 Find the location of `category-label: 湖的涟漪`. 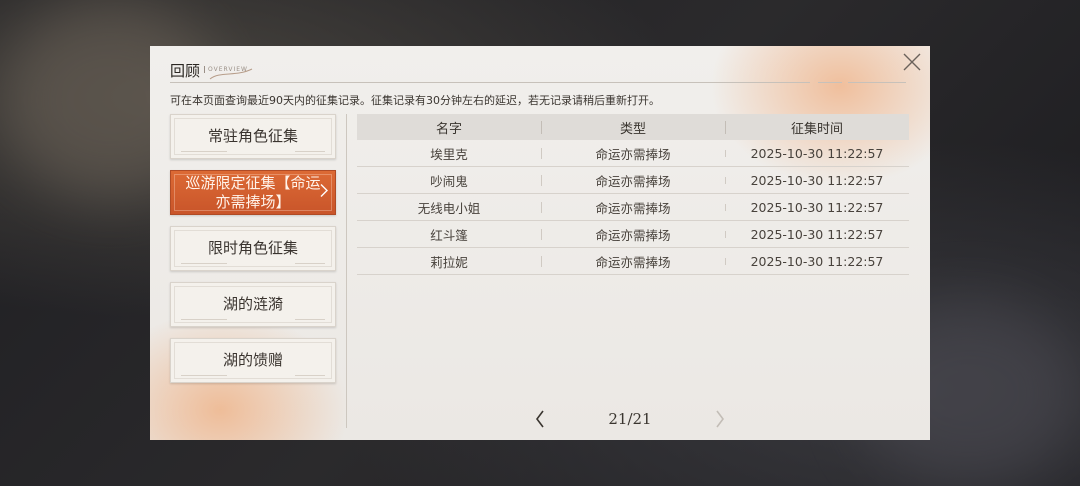

category-label: 湖的涟漪 is located at coordinates (252, 304).